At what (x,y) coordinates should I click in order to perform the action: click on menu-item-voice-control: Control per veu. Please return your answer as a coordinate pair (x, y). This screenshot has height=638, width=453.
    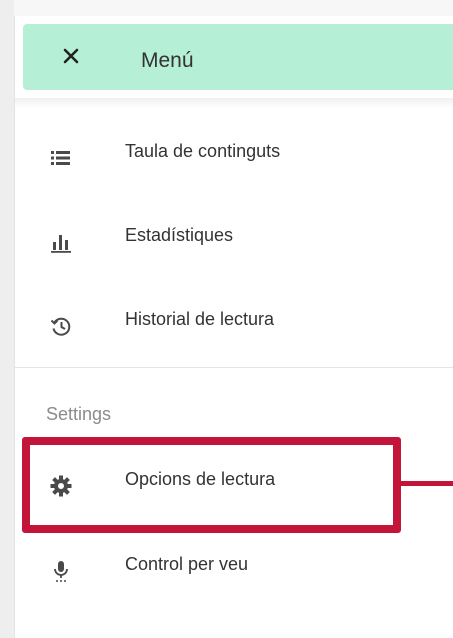
    Looking at the image, I should click on (234, 571).